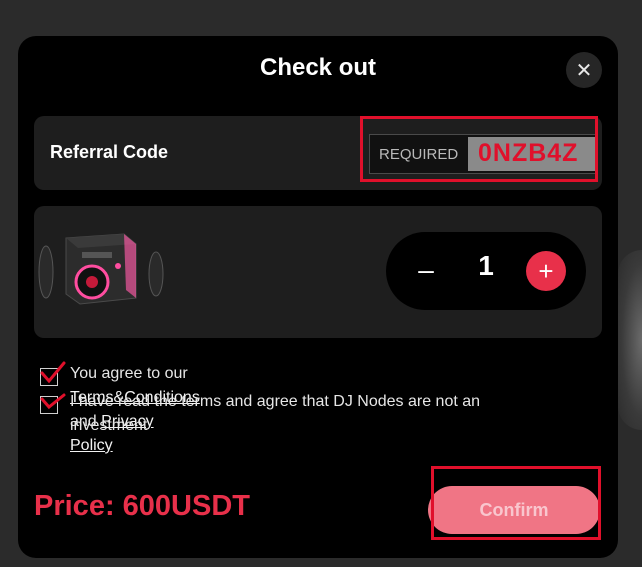 The width and height of the screenshot is (642, 567). What do you see at coordinates (142, 506) in the screenshot?
I see `price-label: Price: 600USDT` at bounding box center [142, 506].